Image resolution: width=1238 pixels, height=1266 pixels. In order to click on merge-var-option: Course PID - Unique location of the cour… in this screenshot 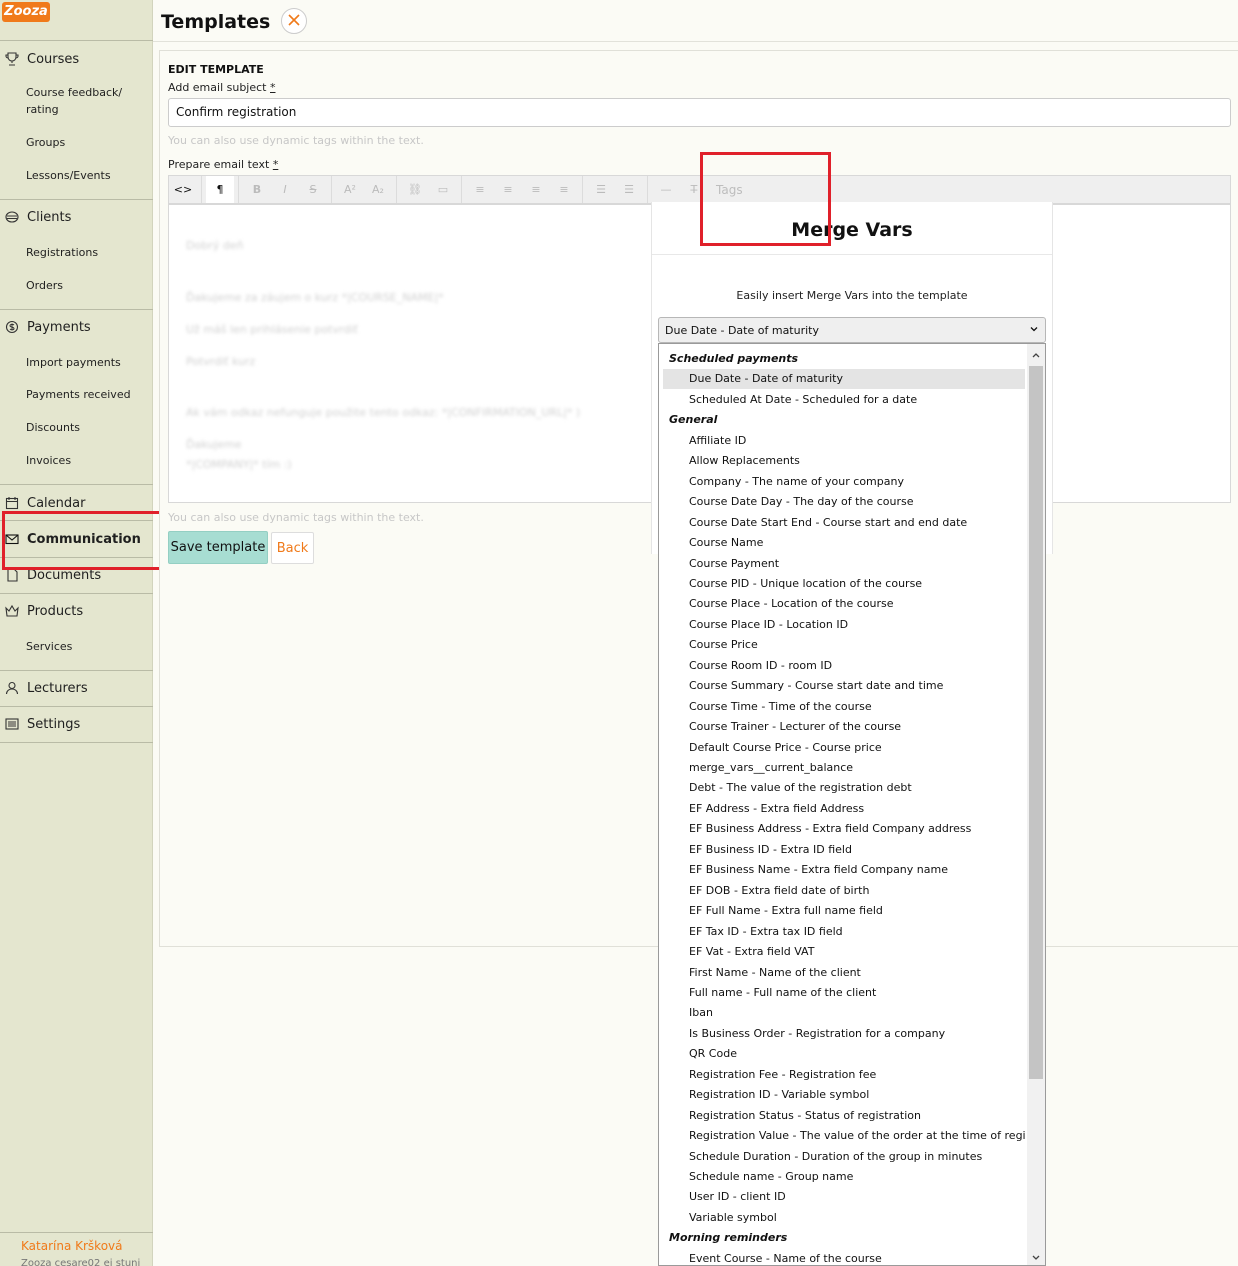, I will do `click(844, 584)`.